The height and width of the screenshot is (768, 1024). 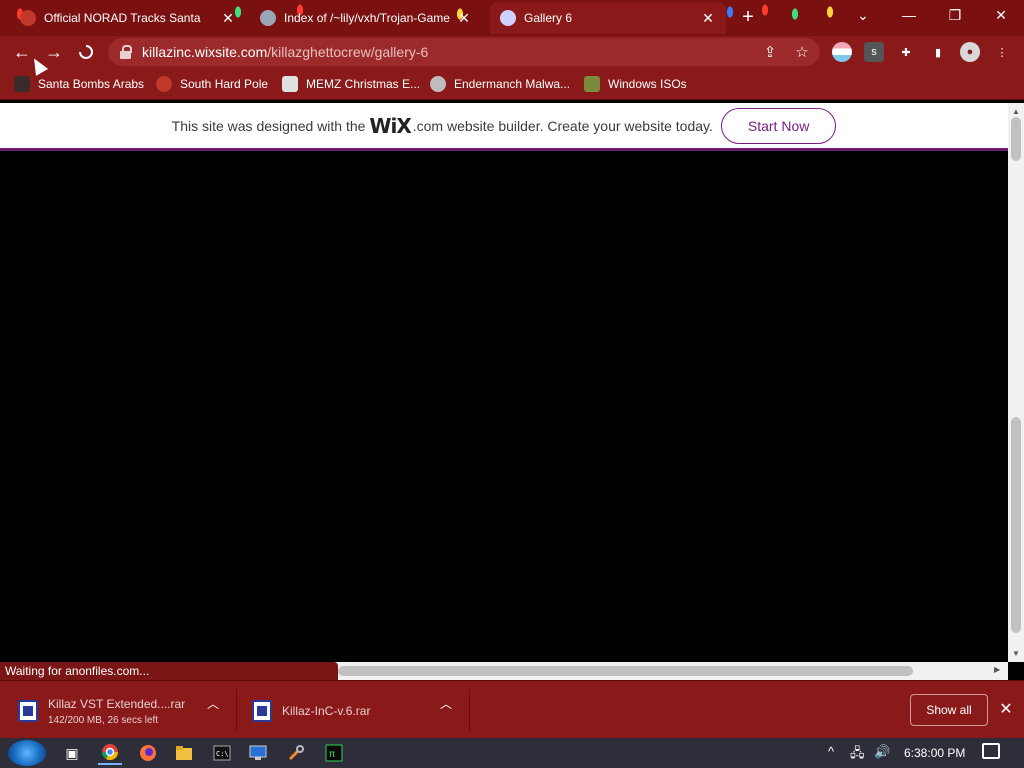 What do you see at coordinates (54, 52) in the screenshot?
I see `forward-arrow-icon: →` at bounding box center [54, 52].